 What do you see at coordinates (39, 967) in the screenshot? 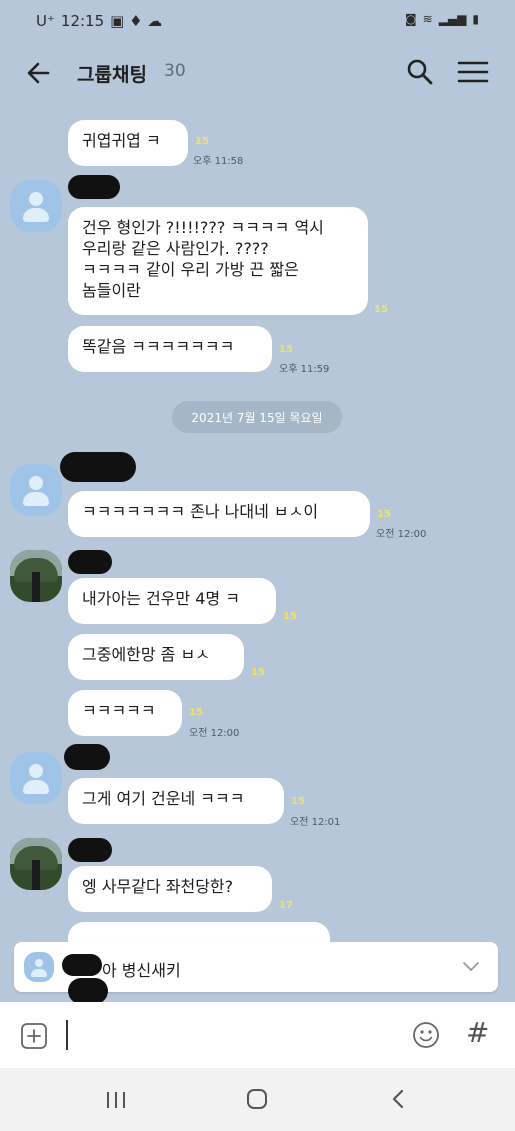
I see `notice-avatar` at bounding box center [39, 967].